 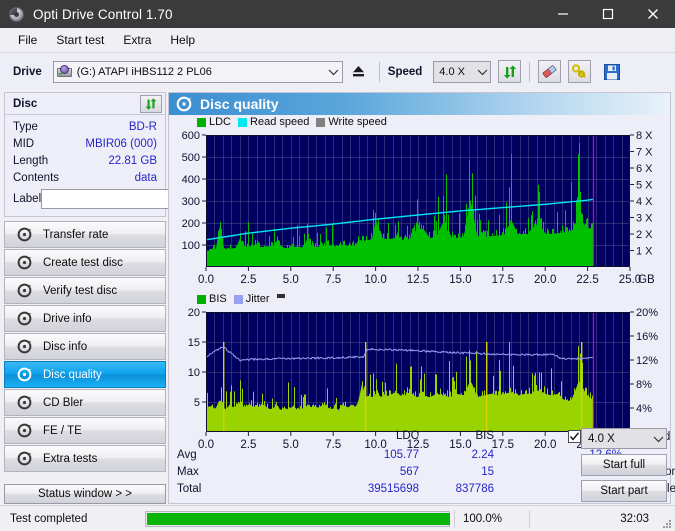 I want to click on stats-avg-ldc: 105.77, so click(x=401, y=455).